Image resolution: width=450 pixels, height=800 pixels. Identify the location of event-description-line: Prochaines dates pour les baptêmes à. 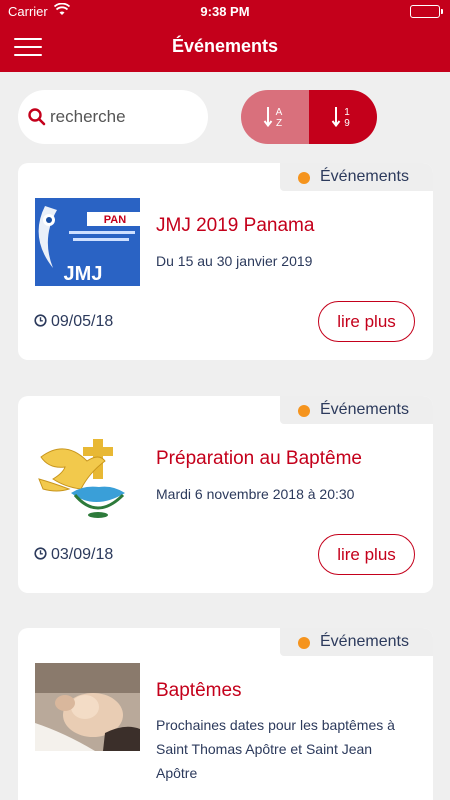
(275, 725).